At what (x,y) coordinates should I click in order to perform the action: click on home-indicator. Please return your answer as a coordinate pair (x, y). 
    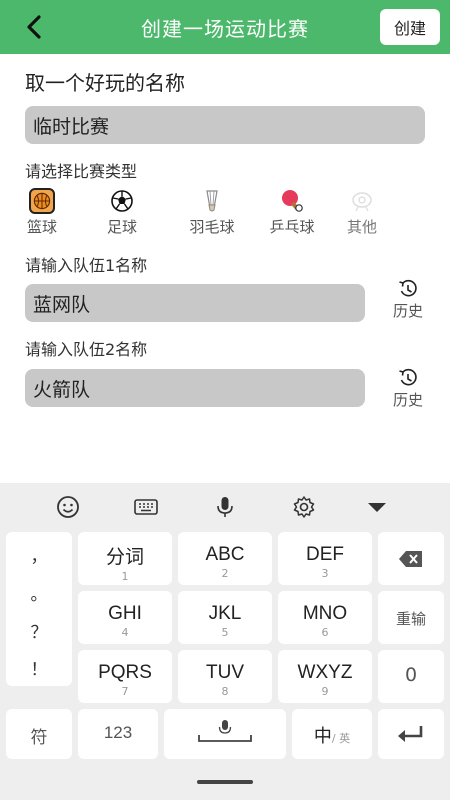
    Looking at the image, I should click on (225, 782).